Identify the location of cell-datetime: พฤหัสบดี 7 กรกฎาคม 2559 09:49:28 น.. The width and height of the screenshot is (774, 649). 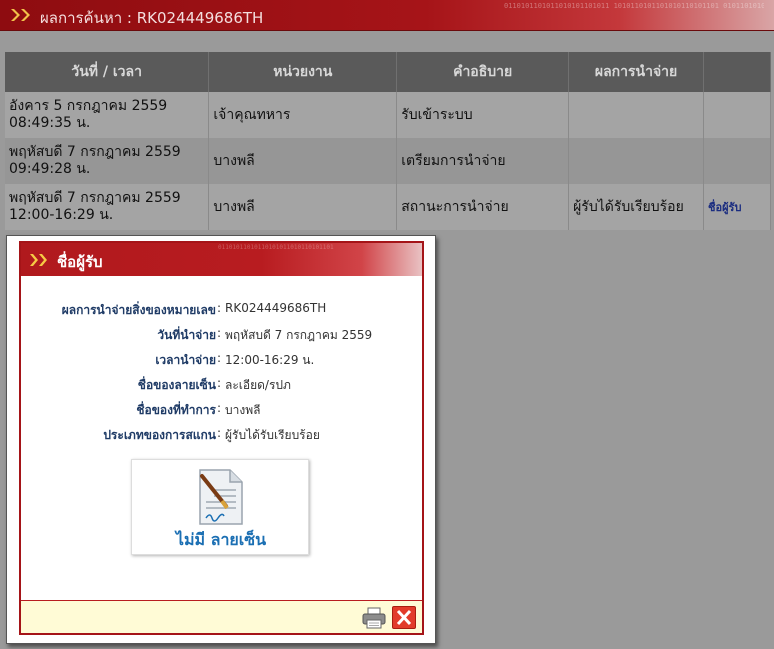
(107, 161).